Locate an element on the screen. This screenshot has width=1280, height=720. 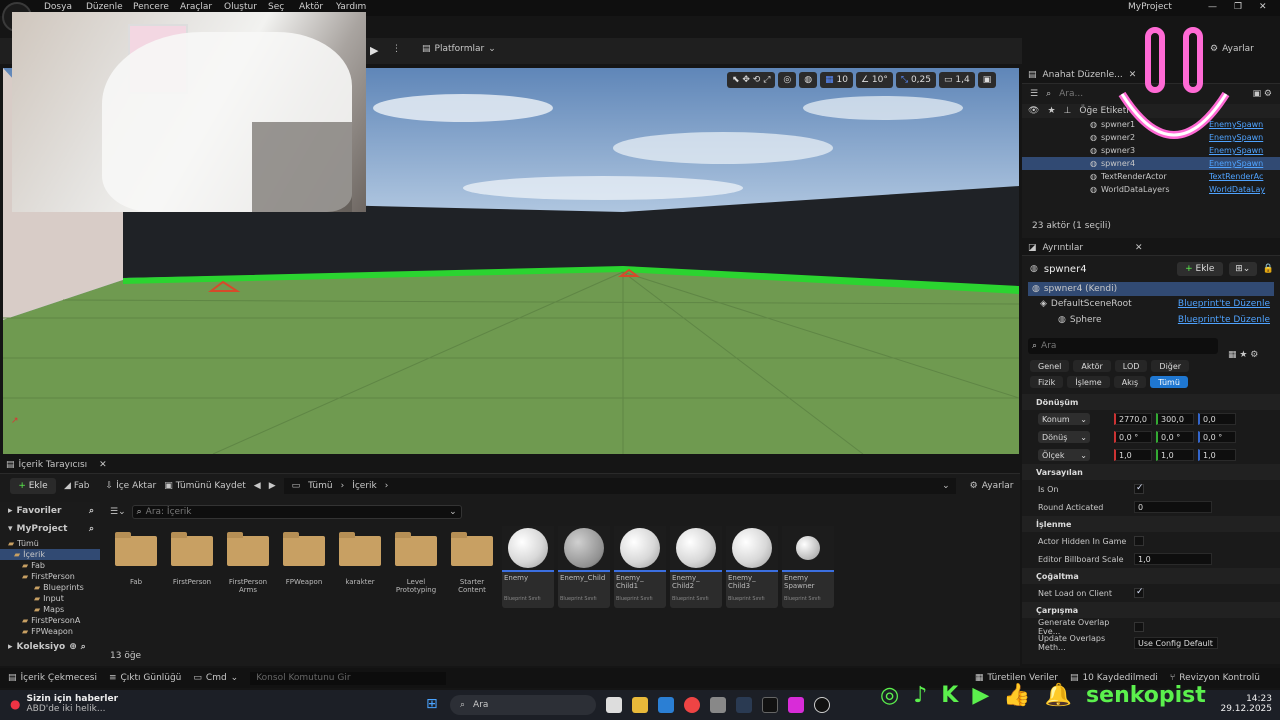
section-collision: Çarpışma is located at coordinates (1151, 610).